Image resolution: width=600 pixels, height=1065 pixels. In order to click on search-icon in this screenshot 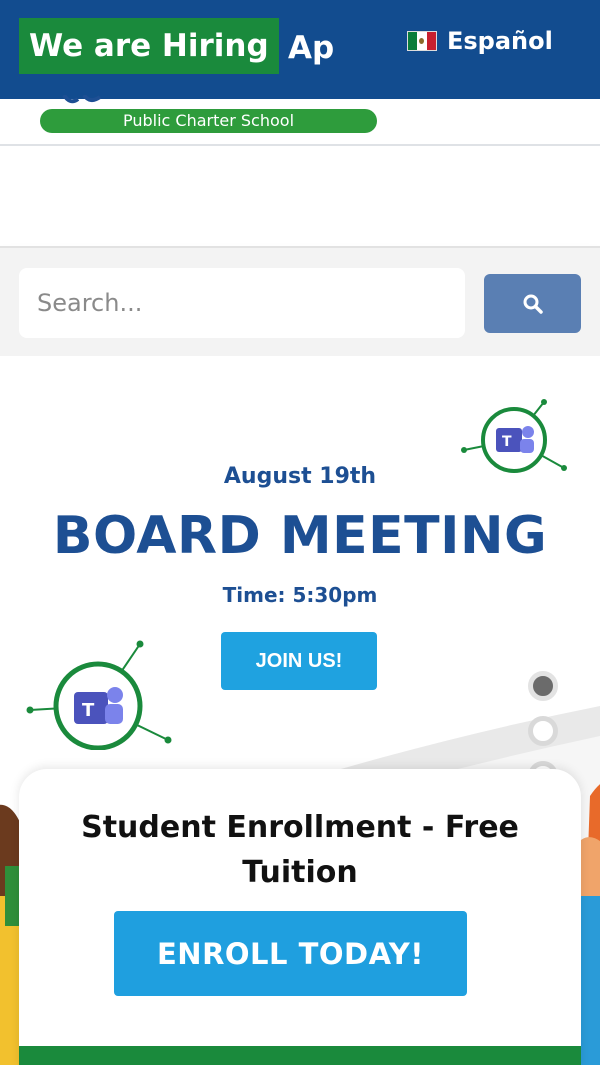, I will do `click(533, 304)`.